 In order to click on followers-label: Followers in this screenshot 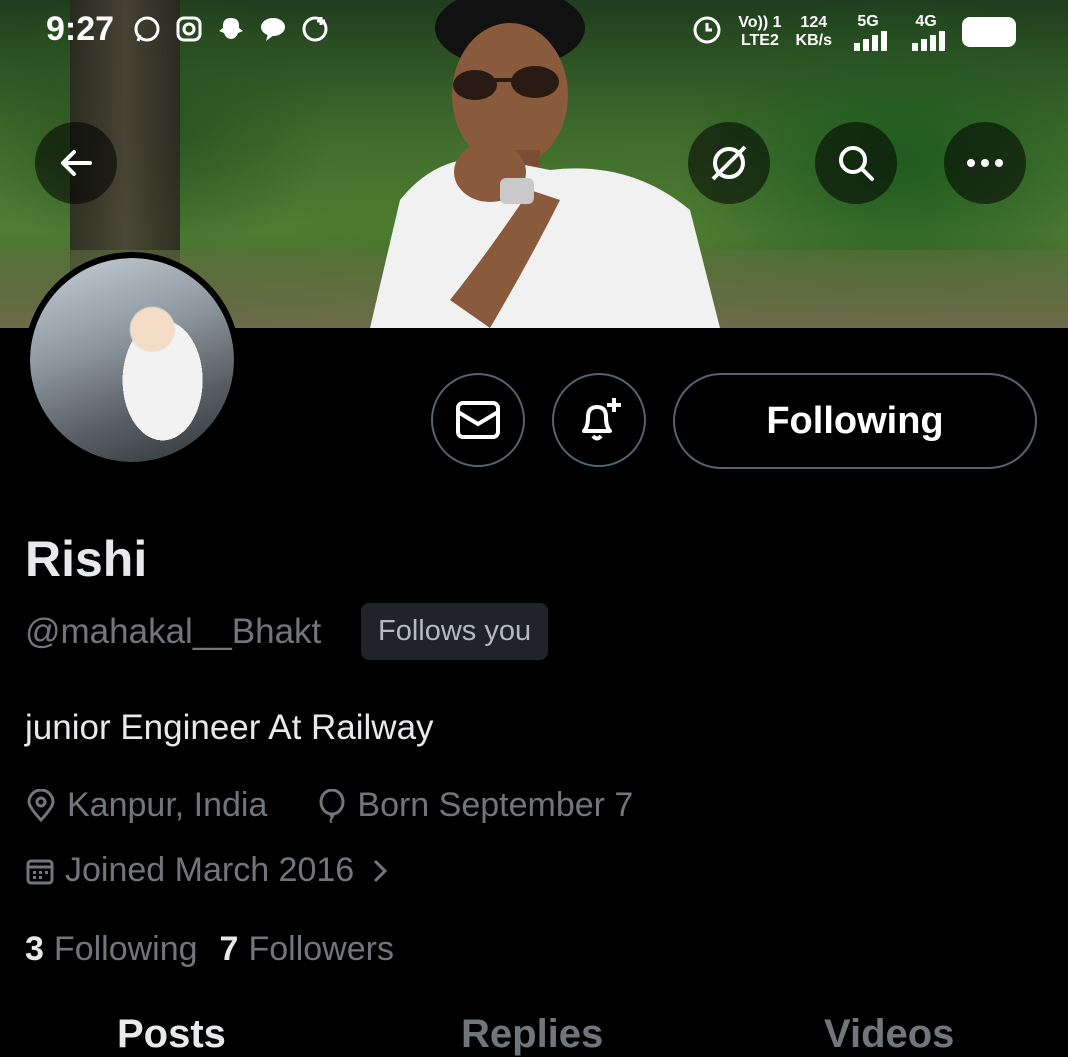, I will do `click(321, 949)`.